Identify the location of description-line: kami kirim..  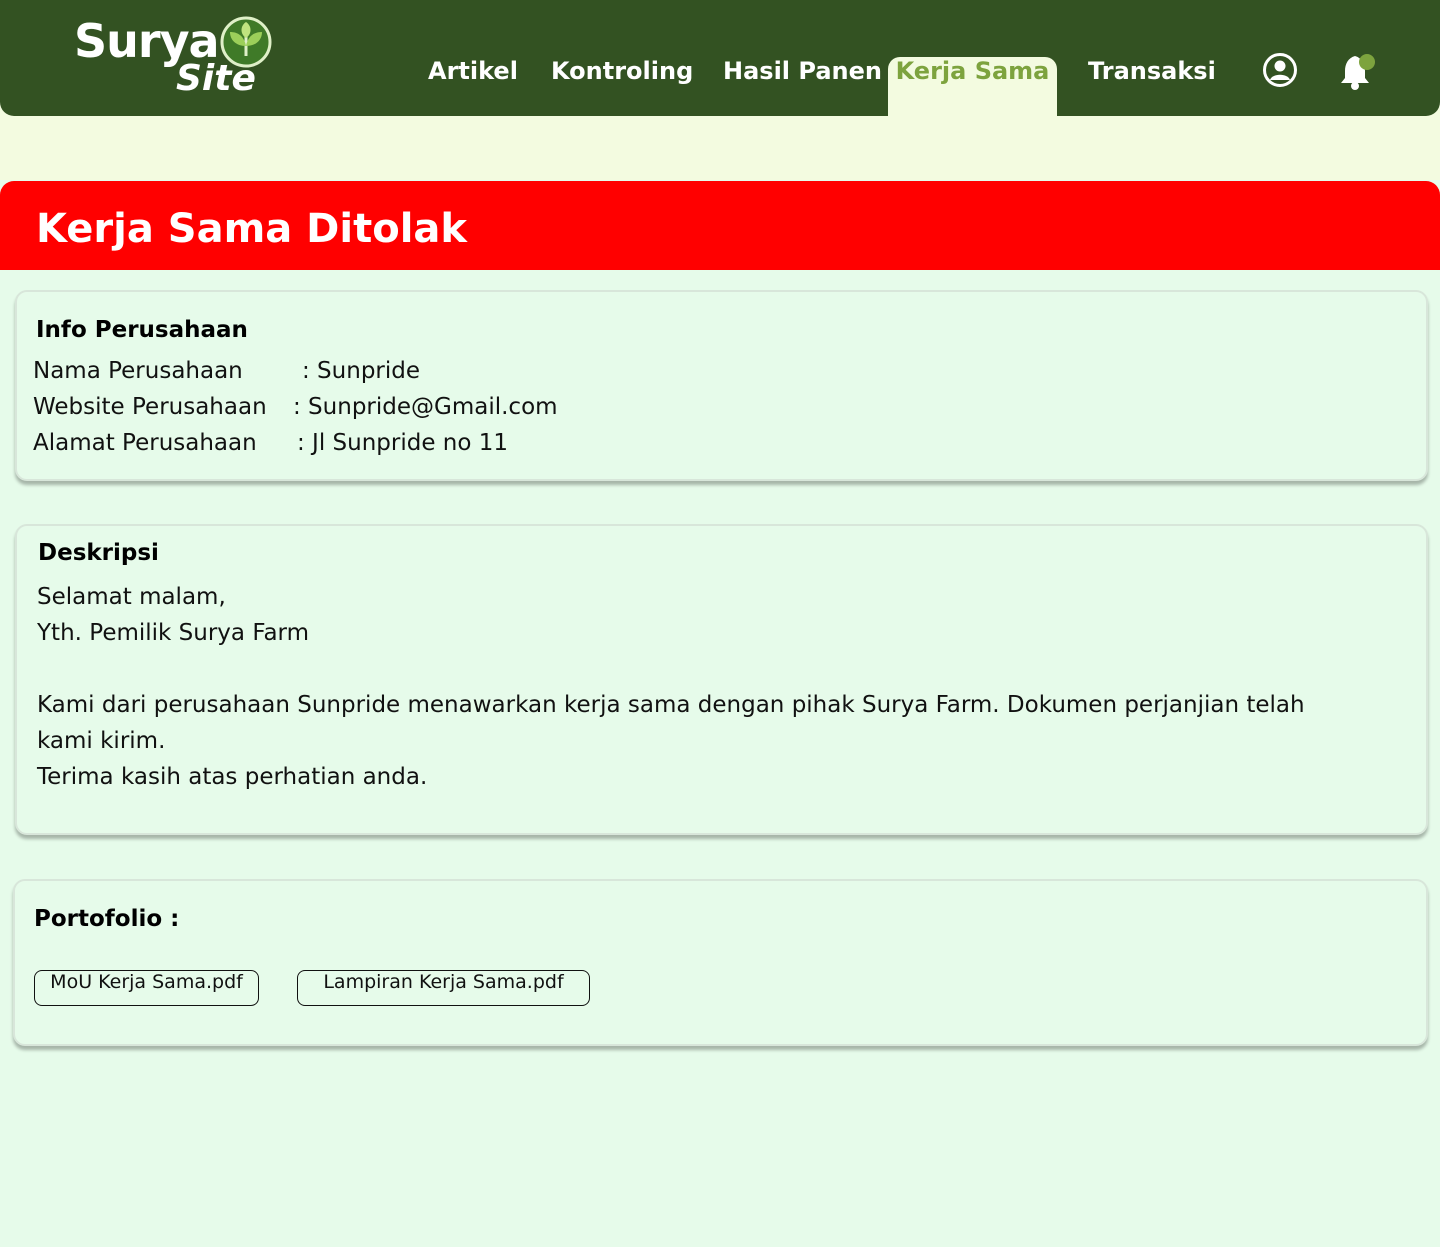
(101, 741).